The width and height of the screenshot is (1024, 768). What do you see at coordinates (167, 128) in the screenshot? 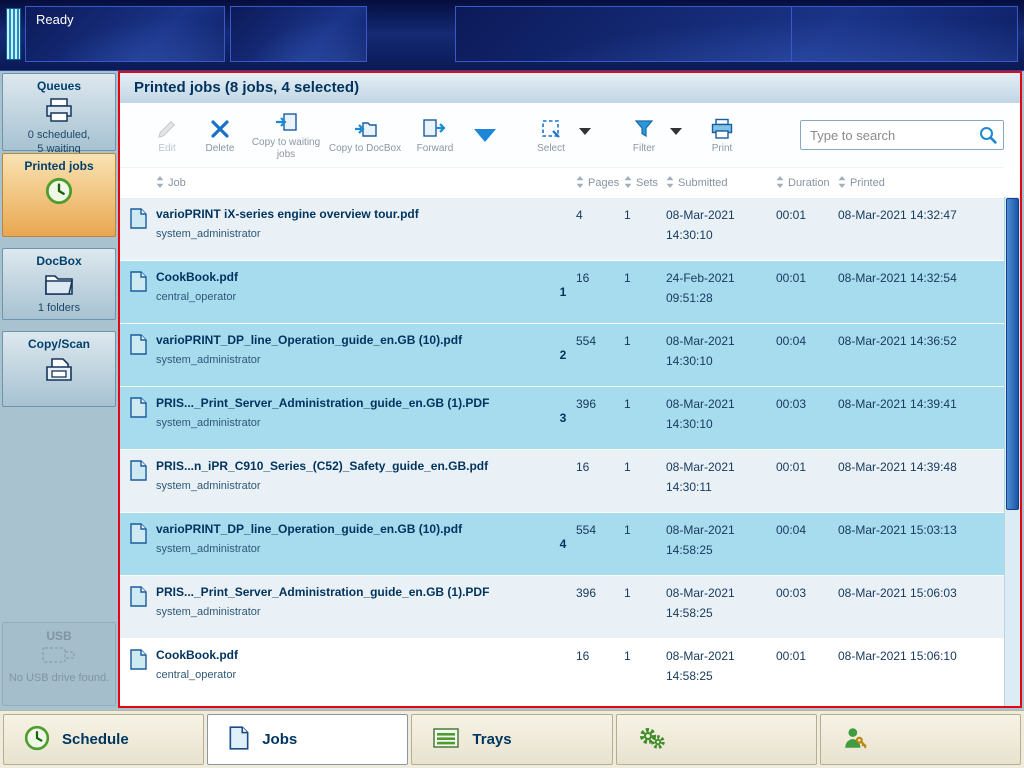
I see `pencil-icon` at bounding box center [167, 128].